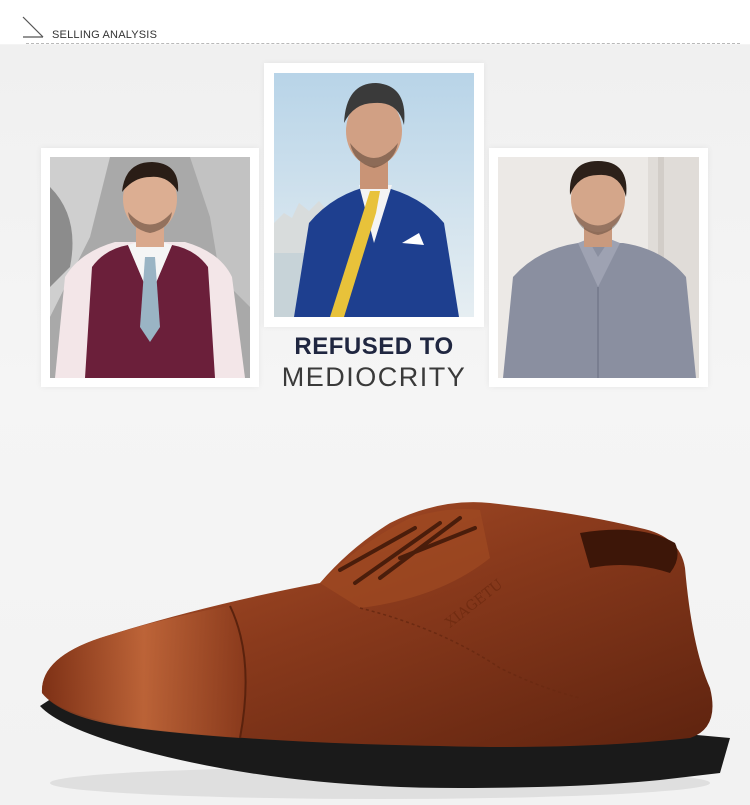  I want to click on model-photo-right-frame, so click(598, 267).